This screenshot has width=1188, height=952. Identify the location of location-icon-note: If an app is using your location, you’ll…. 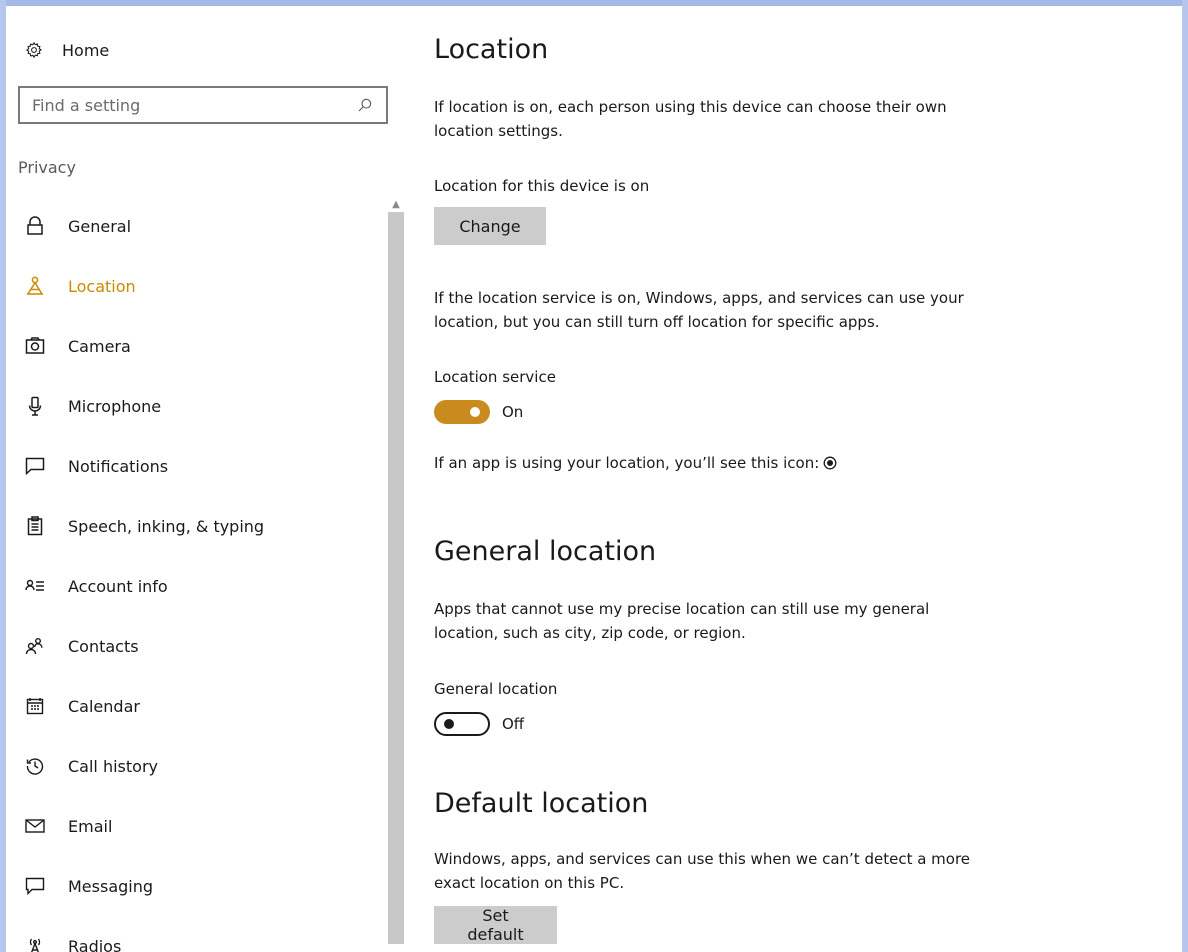
(714, 463).